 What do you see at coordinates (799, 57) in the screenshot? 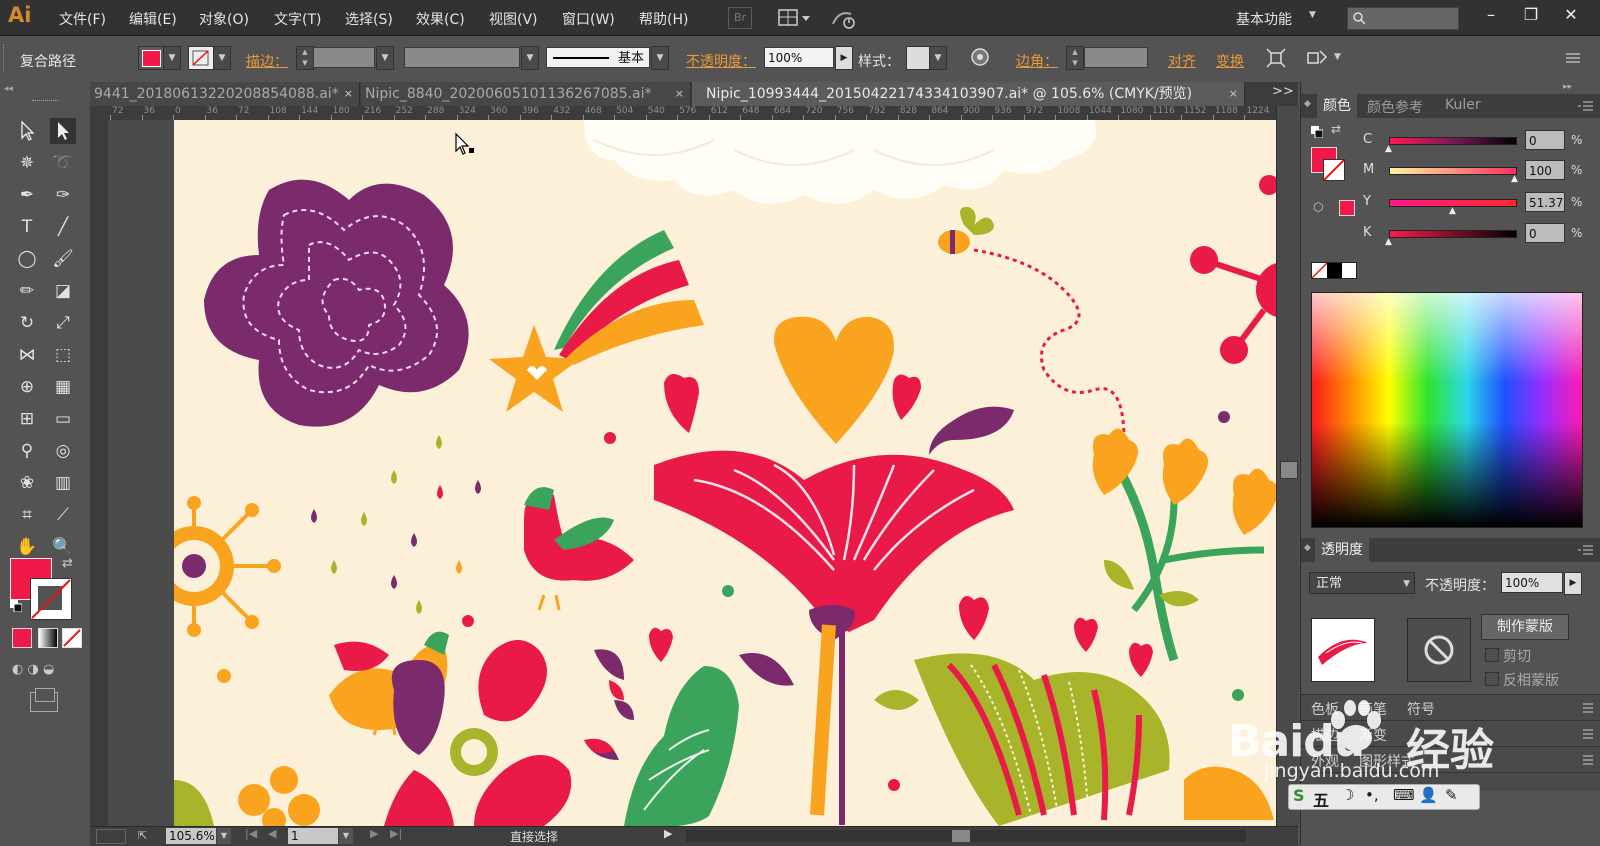
I see `opacity-field: 100%` at bounding box center [799, 57].